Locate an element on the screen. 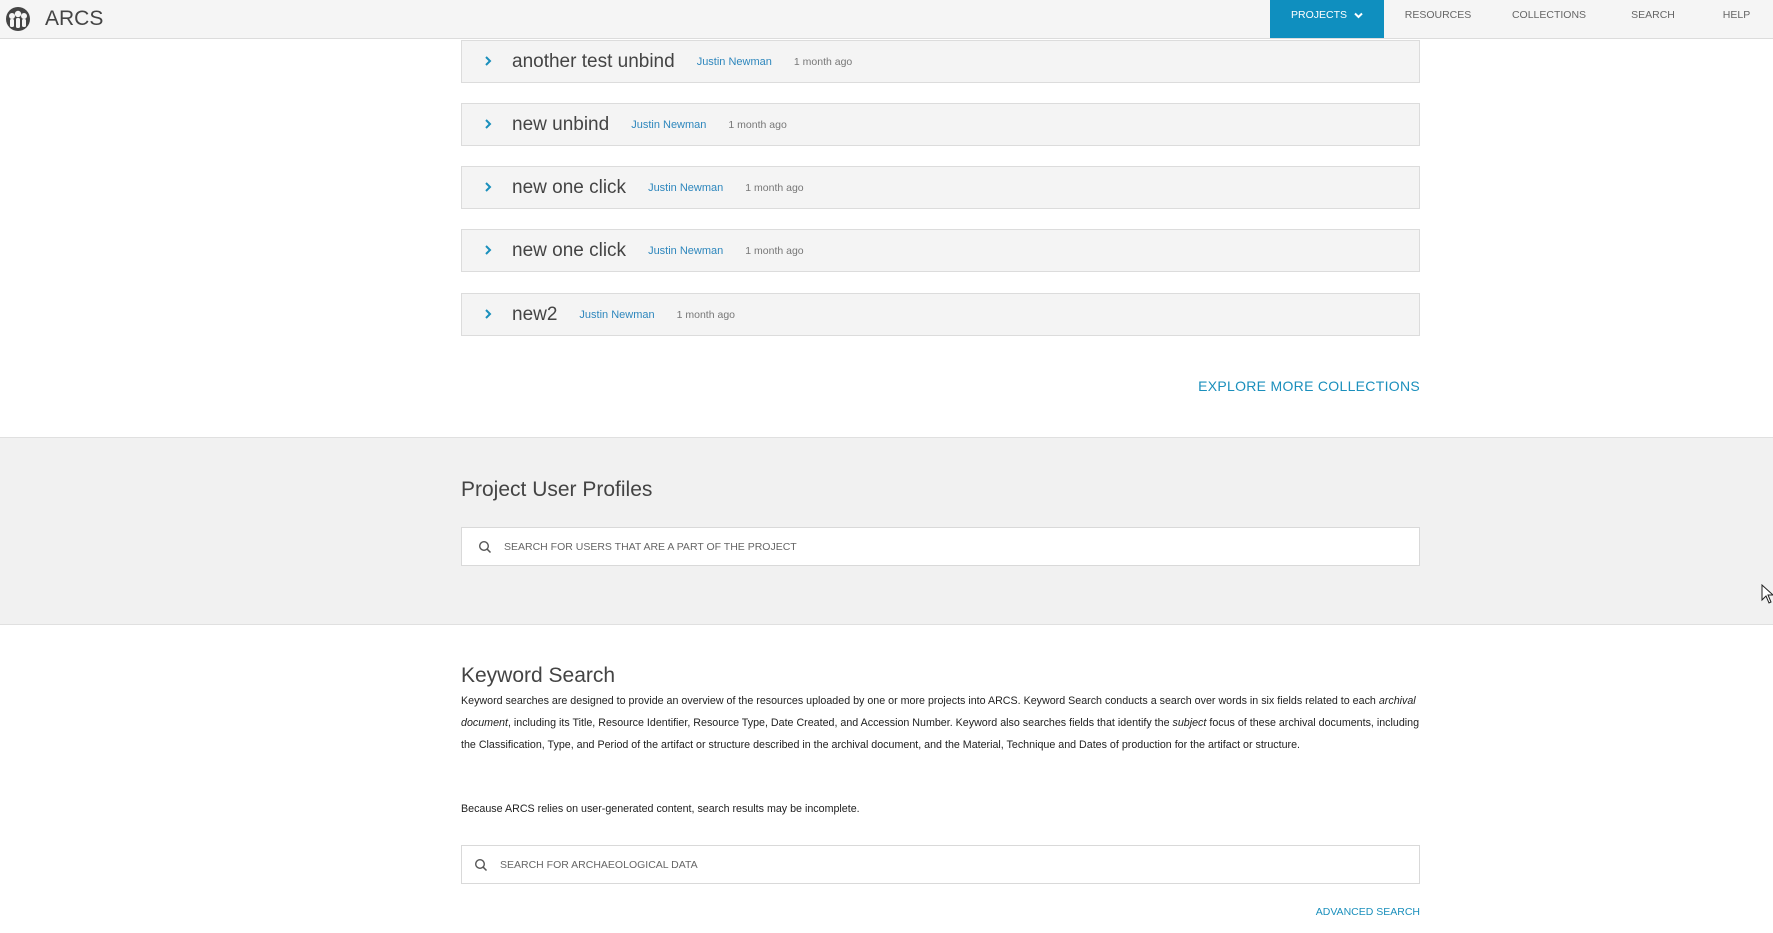 Image resolution: width=1773 pixels, height=933 pixels. archaeological-search-input is located at coordinates (950, 864).